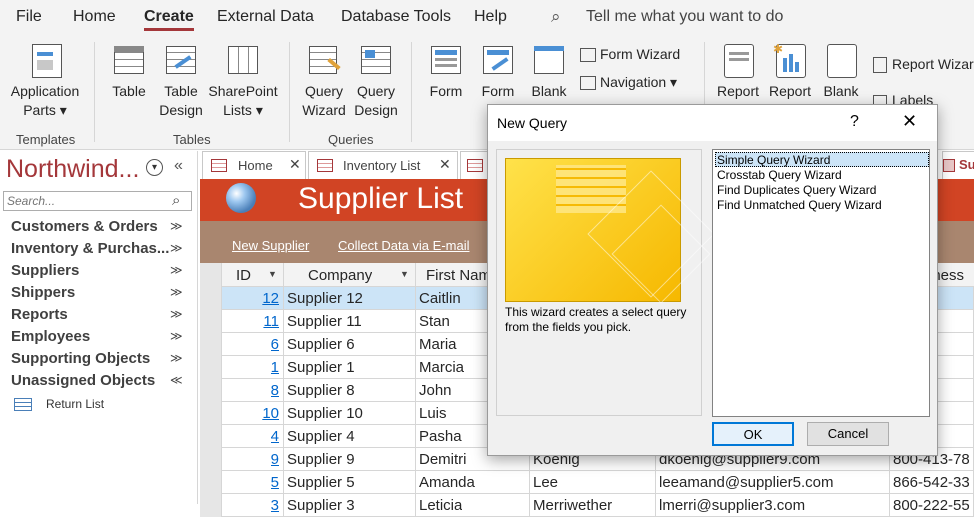 The height and width of the screenshot is (517, 974). I want to click on column-header-company: Company ▼, so click(350, 275).